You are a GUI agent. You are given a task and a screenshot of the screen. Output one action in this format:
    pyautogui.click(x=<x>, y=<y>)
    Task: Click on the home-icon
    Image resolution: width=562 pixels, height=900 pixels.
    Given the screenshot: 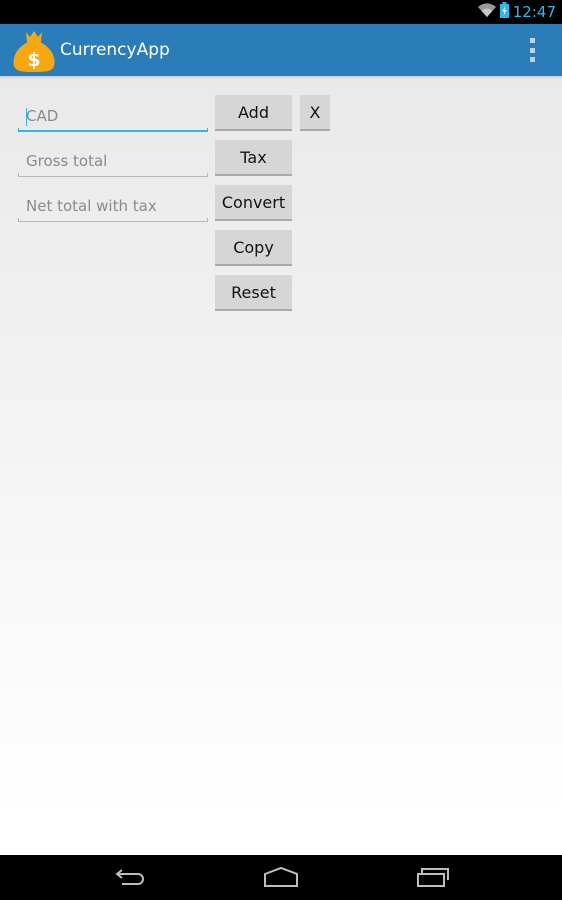 What is the action you would take?
    pyautogui.click(x=281, y=877)
    